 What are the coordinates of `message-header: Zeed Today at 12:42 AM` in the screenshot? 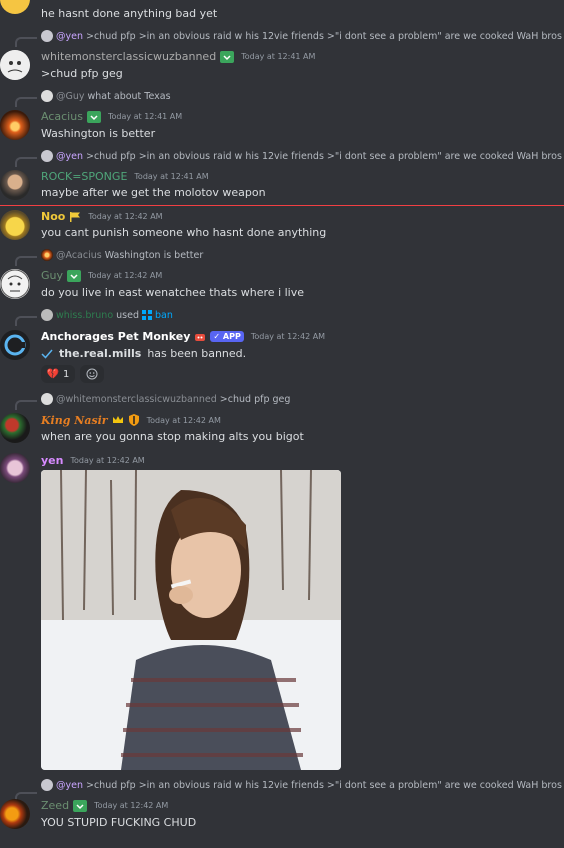 It's located at (104, 805).